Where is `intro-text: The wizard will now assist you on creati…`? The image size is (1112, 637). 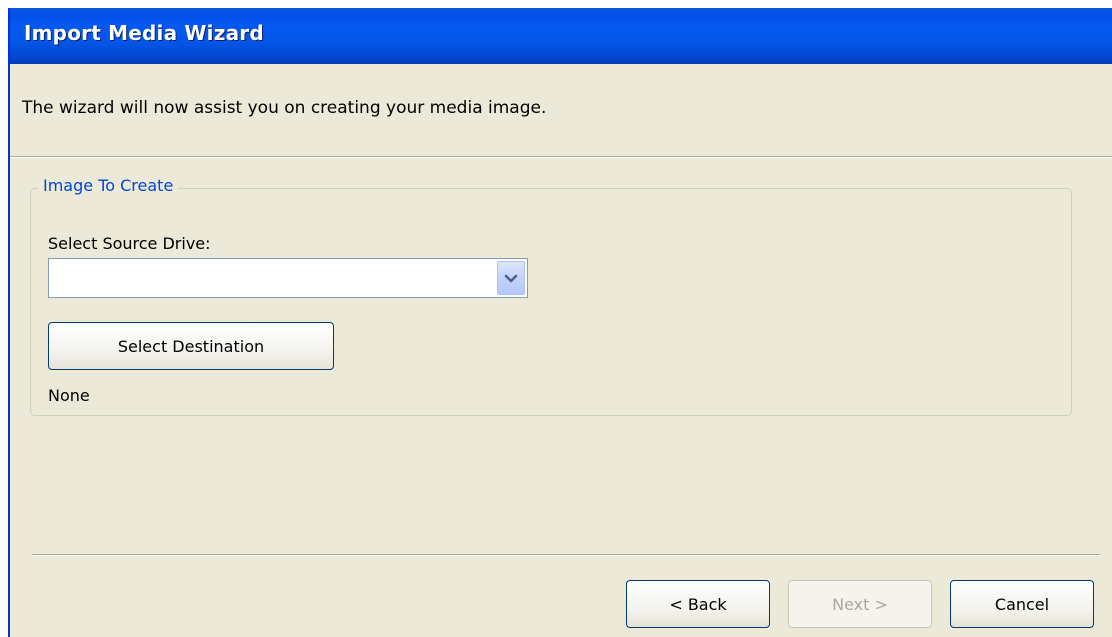
intro-text: The wizard will now assist you on creati… is located at coordinates (284, 108).